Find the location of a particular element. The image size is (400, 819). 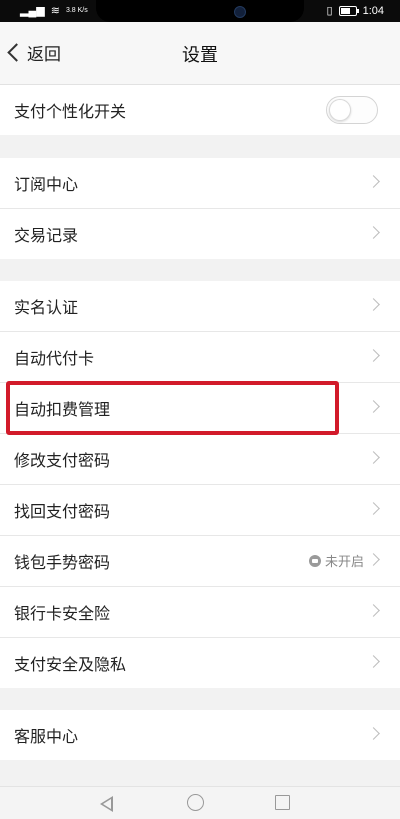

row-payment-personalization: 支付个性化开关 is located at coordinates (200, 110).